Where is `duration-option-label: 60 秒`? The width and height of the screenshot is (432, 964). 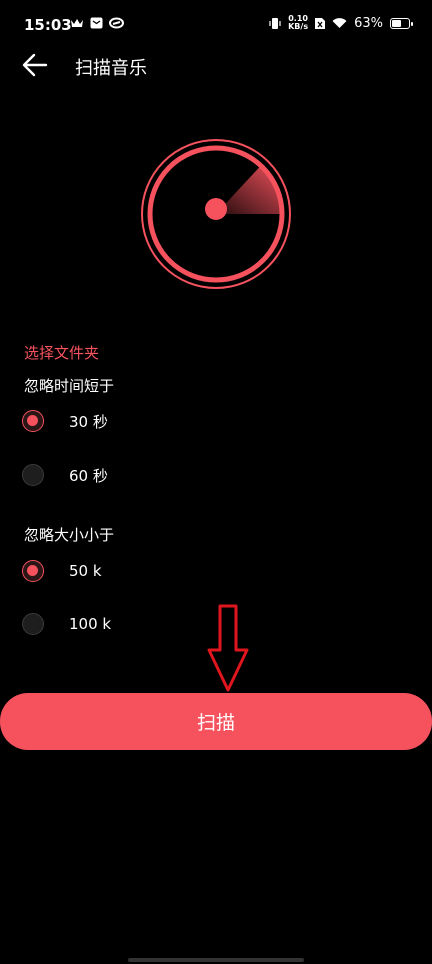 duration-option-label: 60 秒 is located at coordinates (88, 475).